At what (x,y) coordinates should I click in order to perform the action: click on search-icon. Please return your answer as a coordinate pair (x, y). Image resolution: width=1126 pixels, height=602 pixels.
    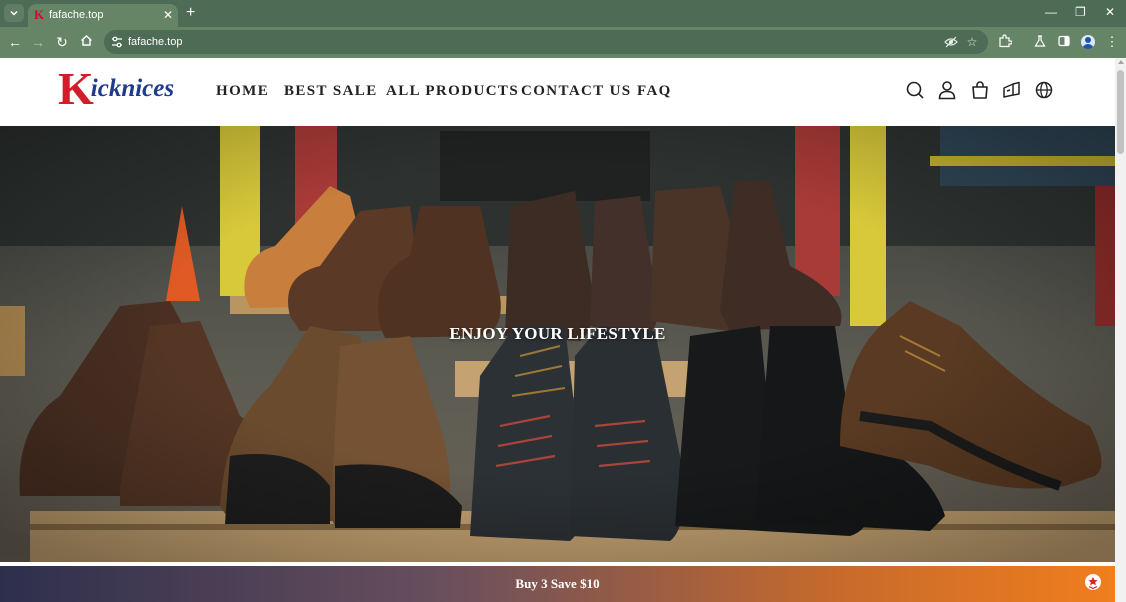
    Looking at the image, I should click on (915, 90).